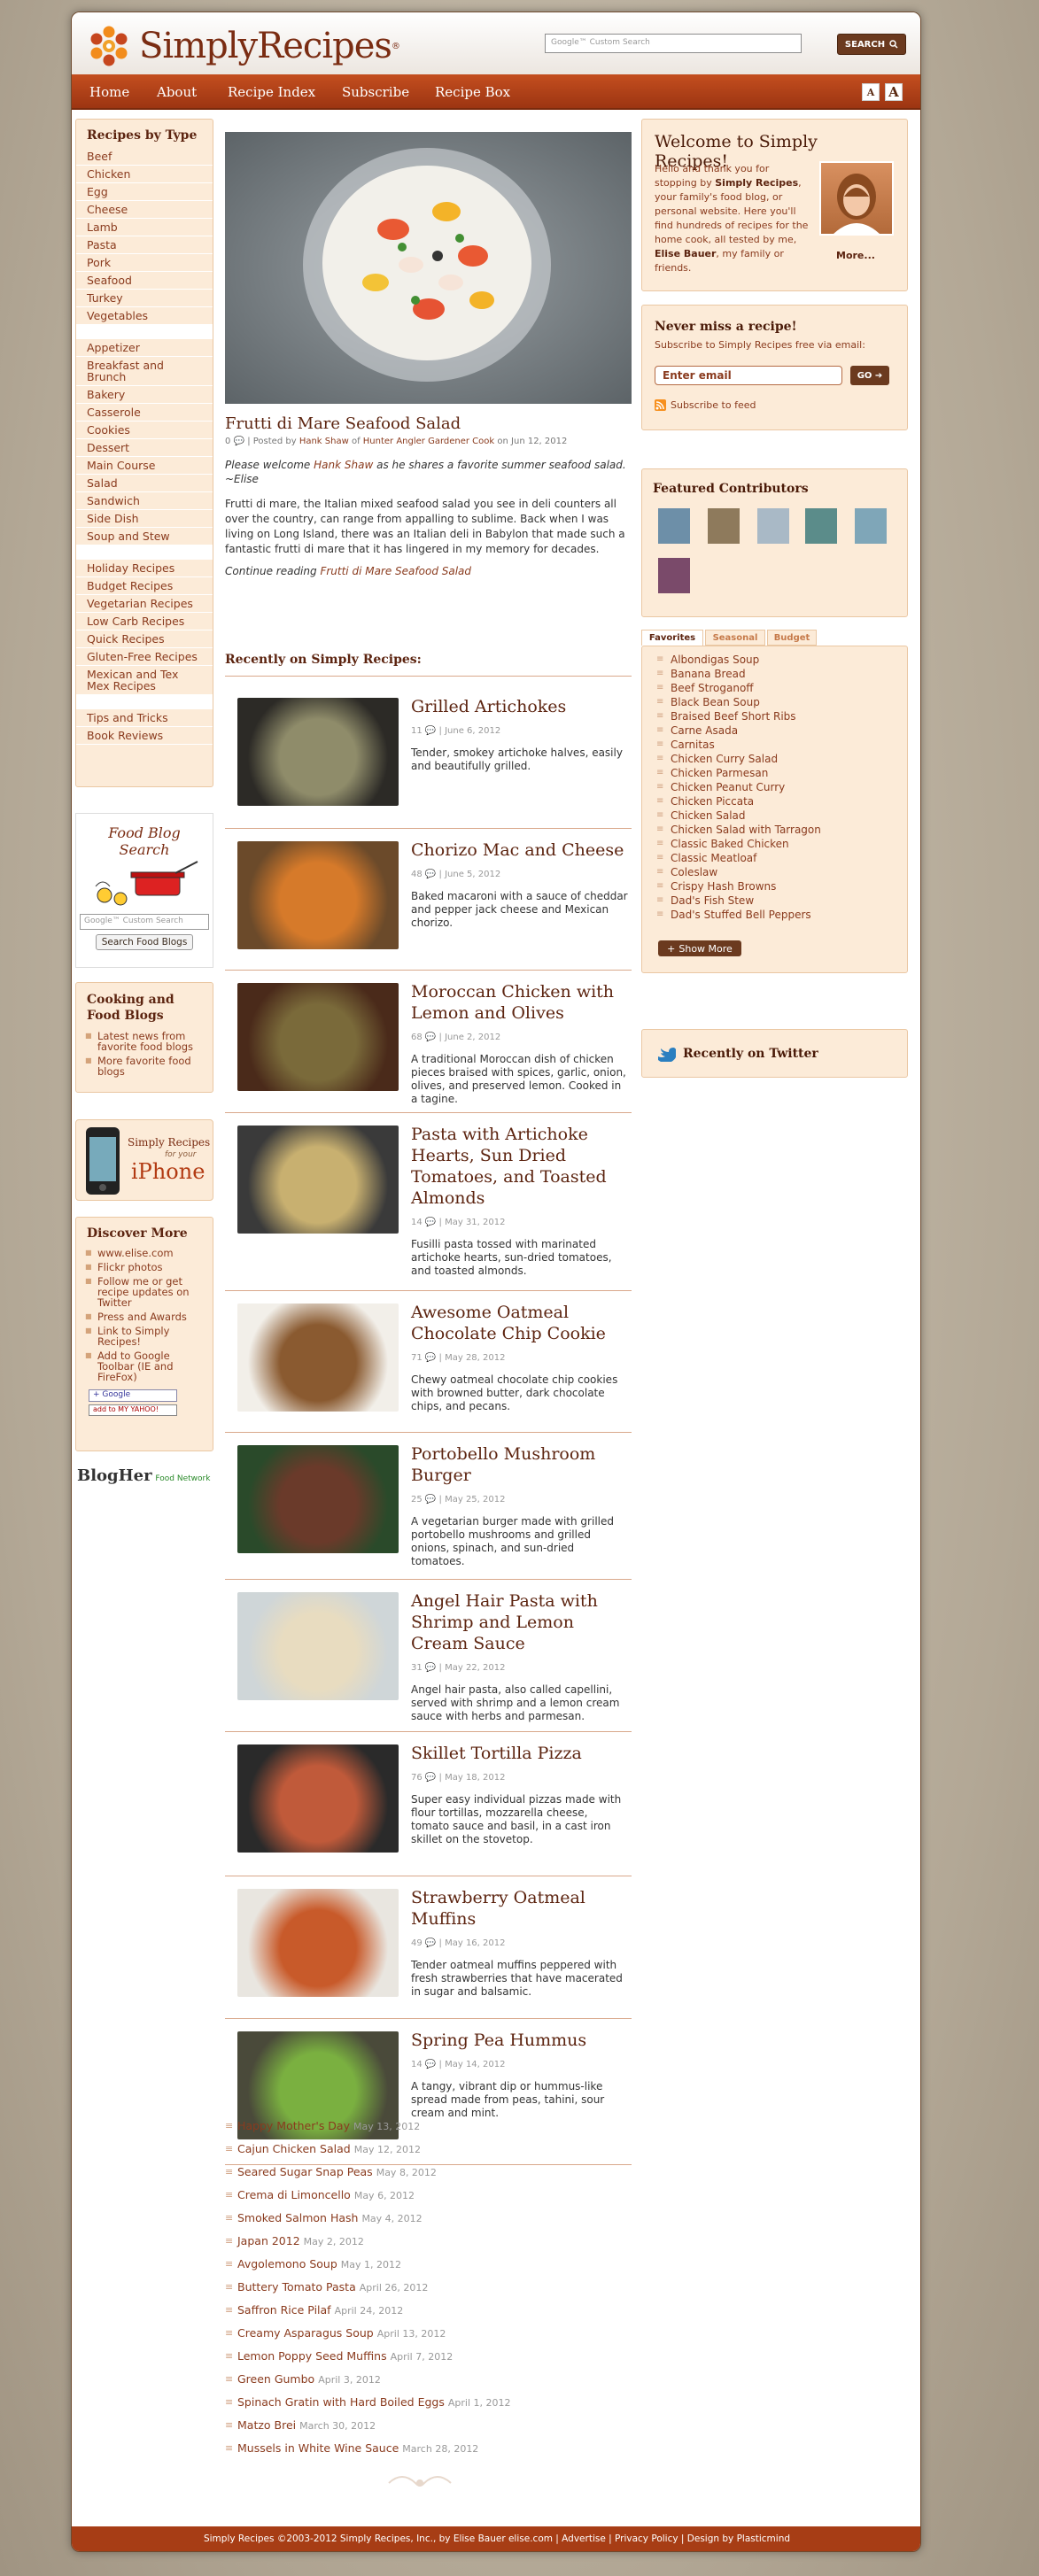 The image size is (1039, 2576). Describe the element at coordinates (144, 1041) in the screenshot. I see `cooking-blog-link: Latest news from favorite food blogs` at that location.